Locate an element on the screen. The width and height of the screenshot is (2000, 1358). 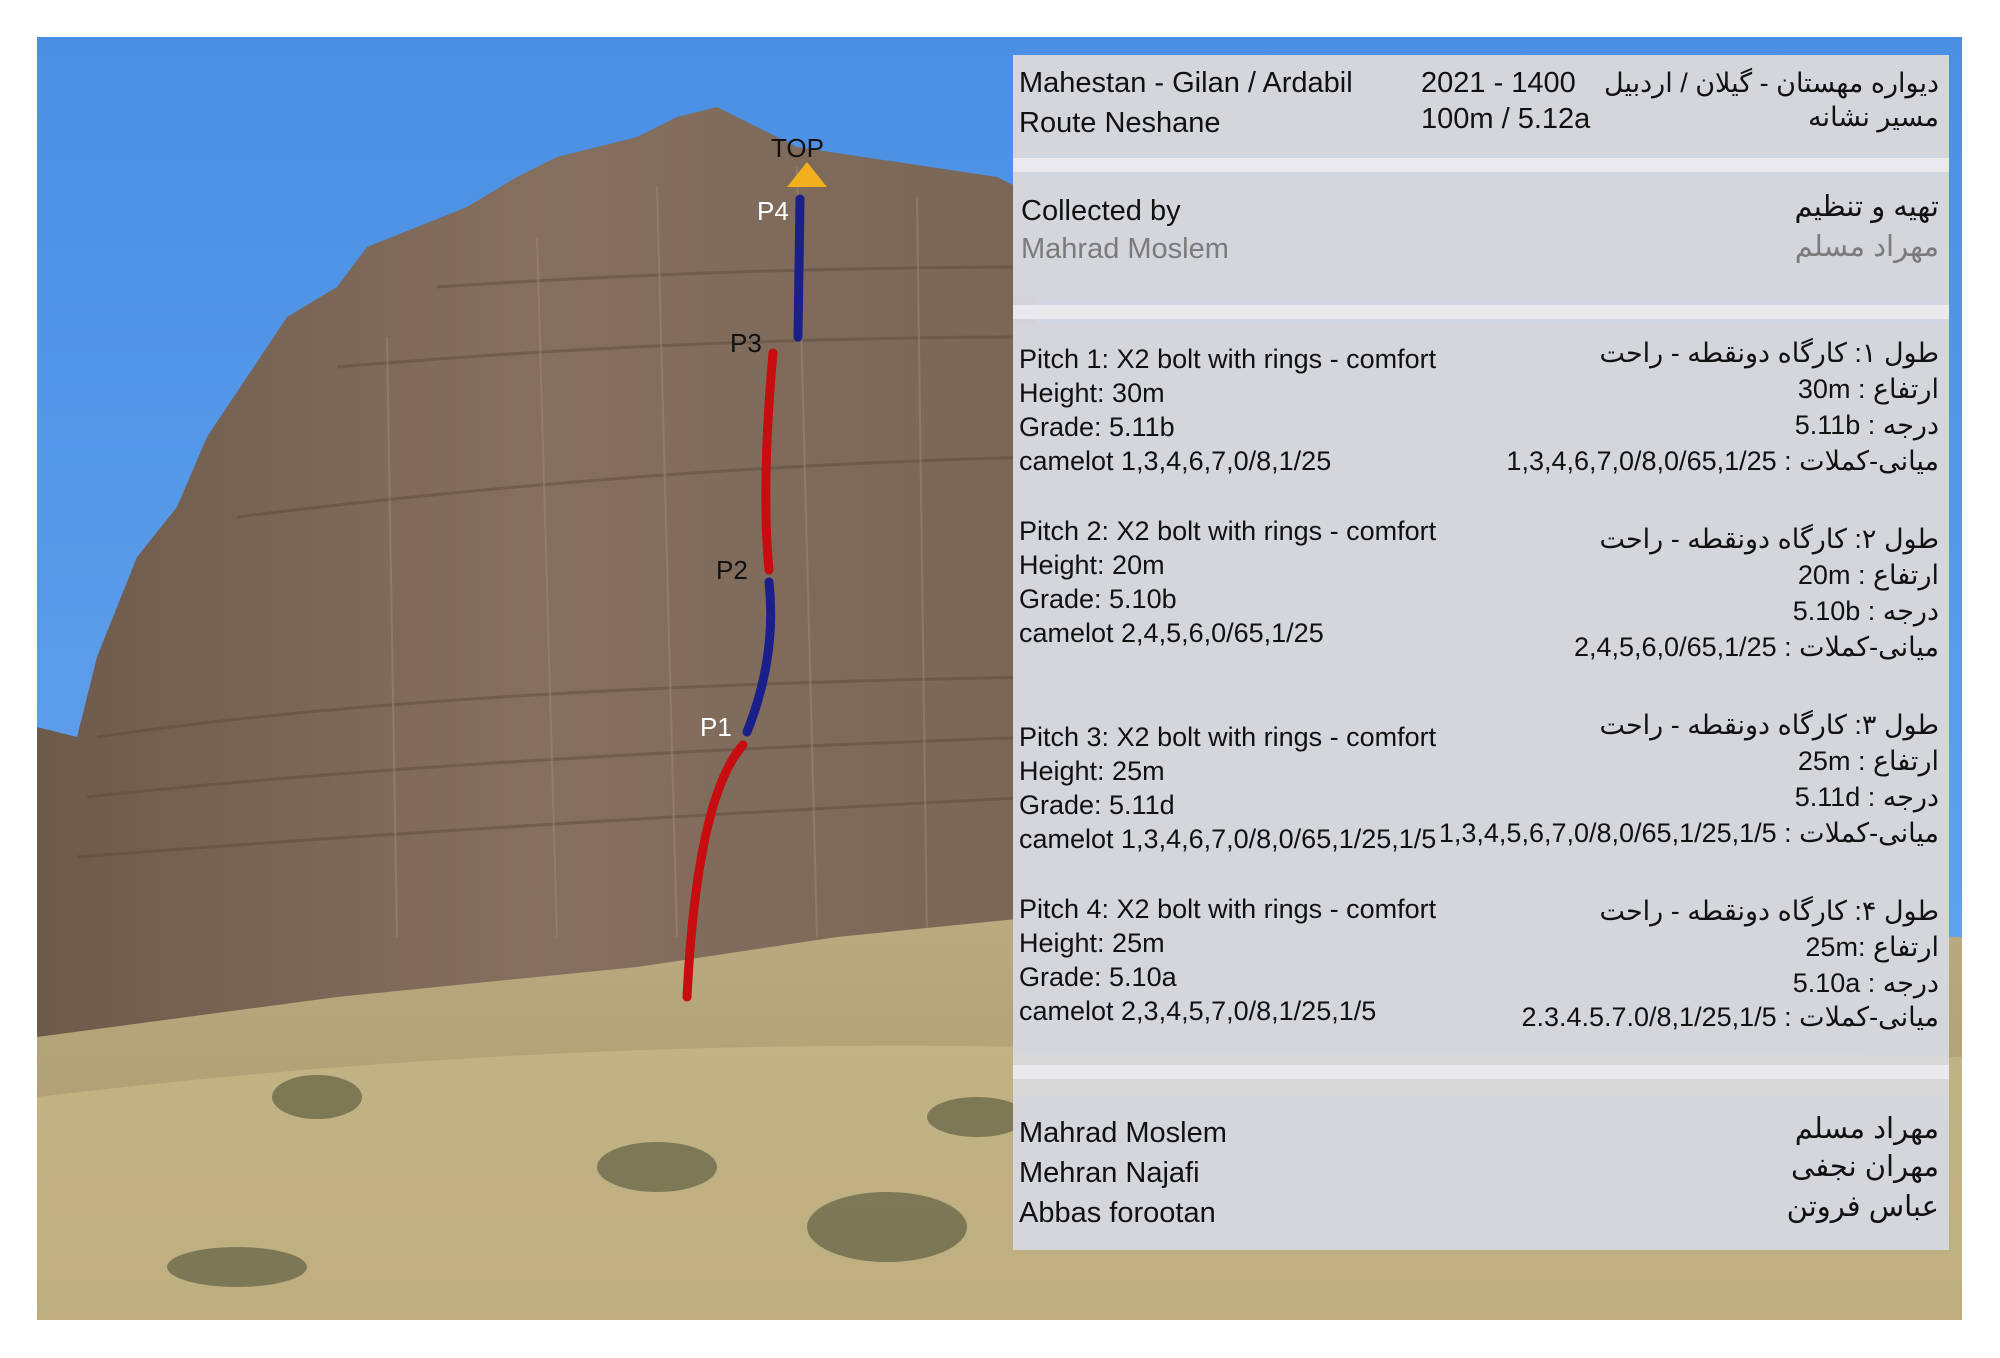
pitch-grade-fa: درجه : 5.11b is located at coordinates (1866, 425).